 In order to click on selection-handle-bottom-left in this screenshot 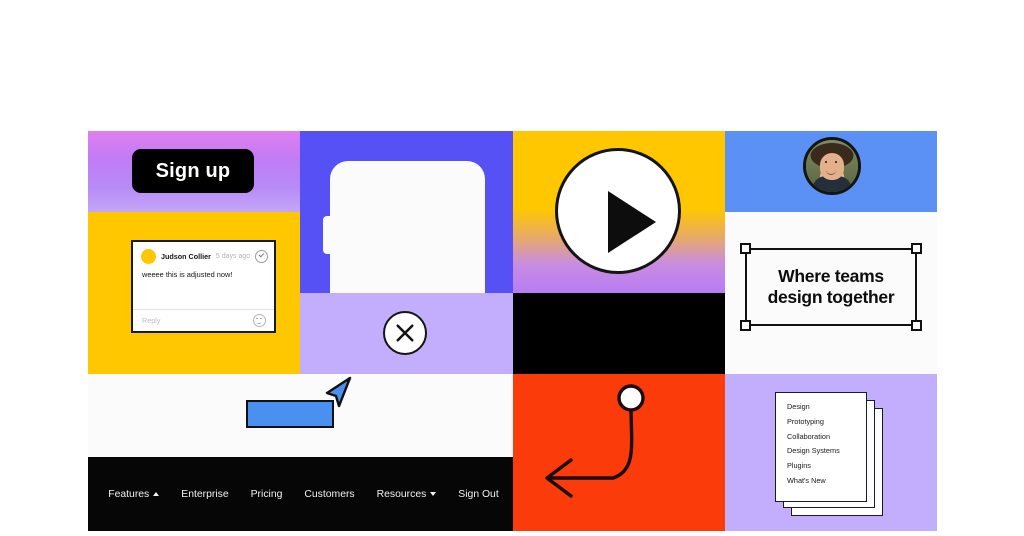, I will do `click(745, 325)`.